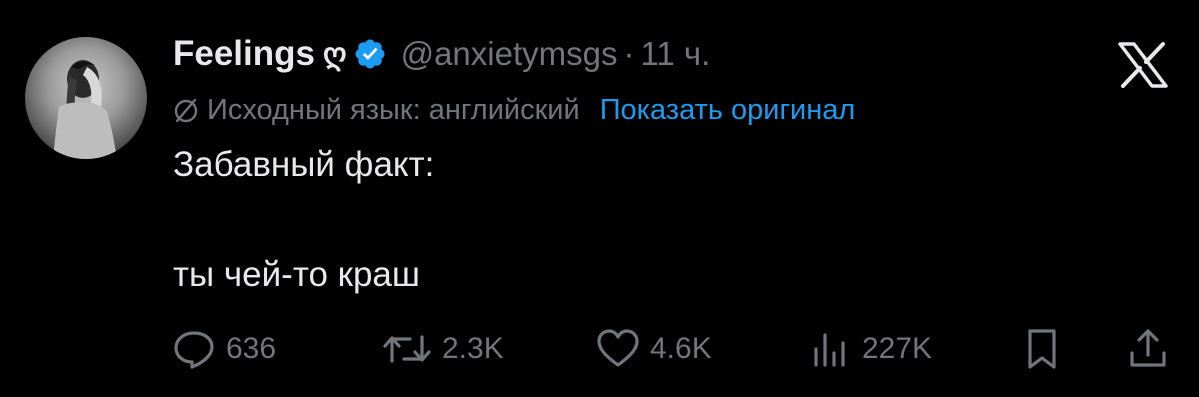  I want to click on bookmark-button, so click(1047, 349).